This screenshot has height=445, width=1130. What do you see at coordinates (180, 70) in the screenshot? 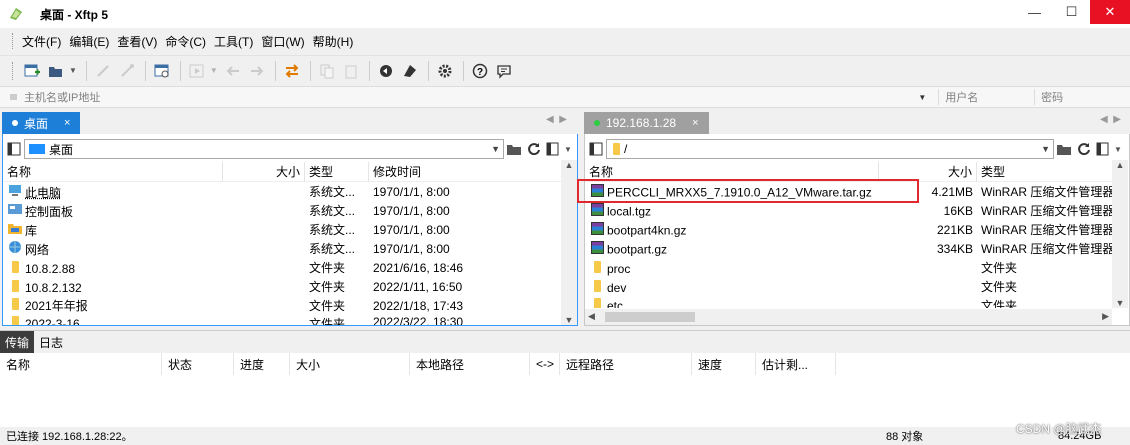
I see `toolbar-separator` at bounding box center [180, 70].